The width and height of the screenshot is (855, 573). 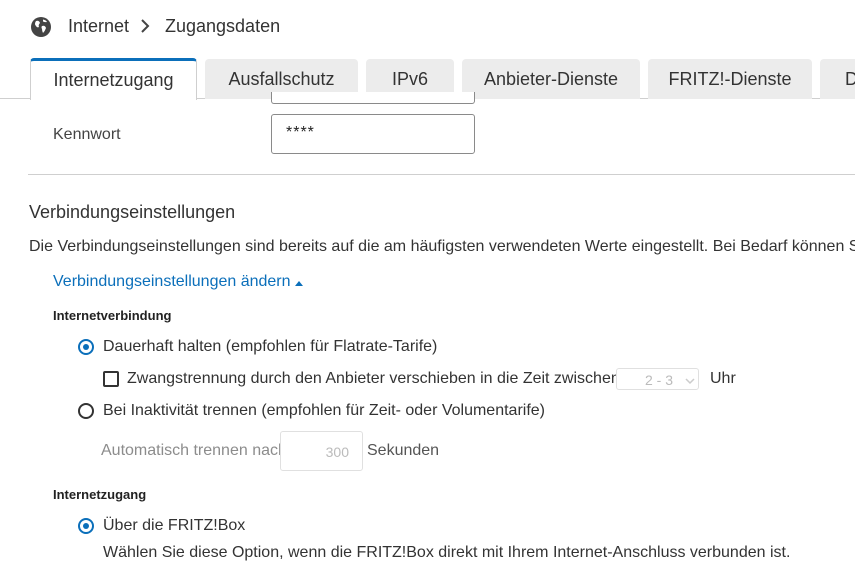 What do you see at coordinates (730, 79) in the screenshot?
I see `tab-fritz-dienste: FRITZ!-Dienste` at bounding box center [730, 79].